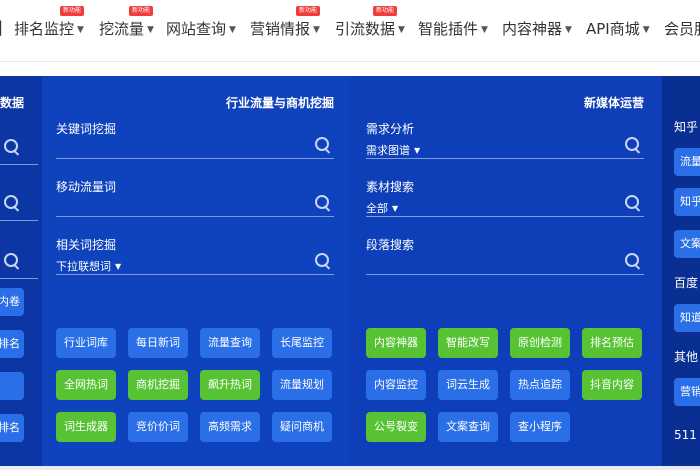 The width and height of the screenshot is (700, 470). I want to click on tool-tag: 文案查询, so click(468, 427).